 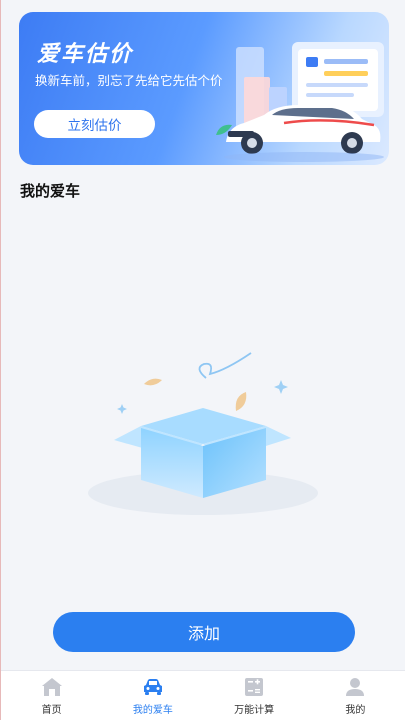 I want to click on tab-home: 首页, so click(x=51, y=695).